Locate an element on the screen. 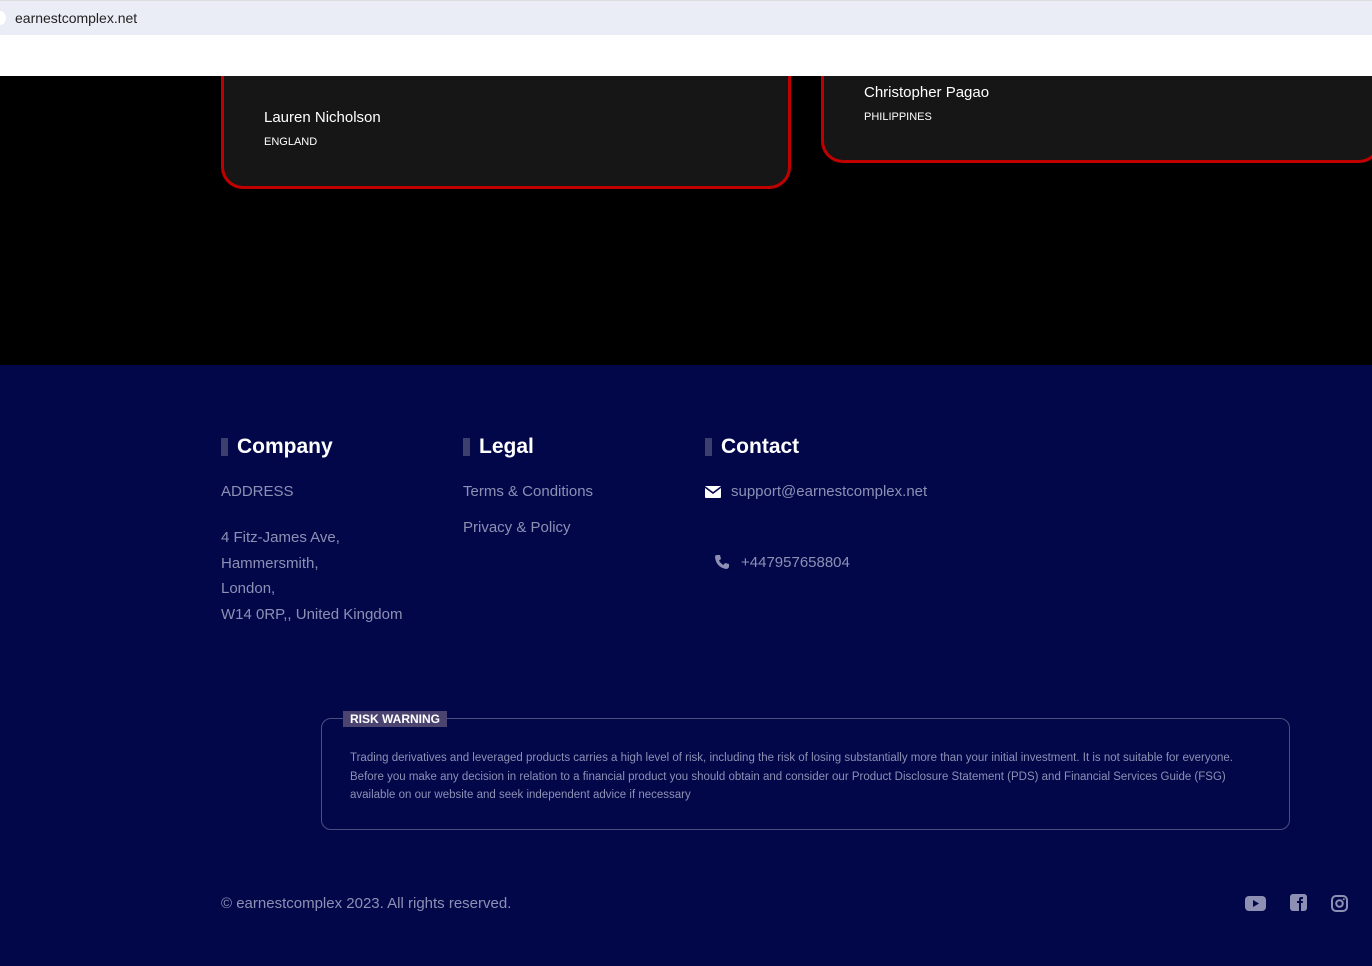 This screenshot has height=966, width=1372. address-label: ADDRESS is located at coordinates (257, 491).